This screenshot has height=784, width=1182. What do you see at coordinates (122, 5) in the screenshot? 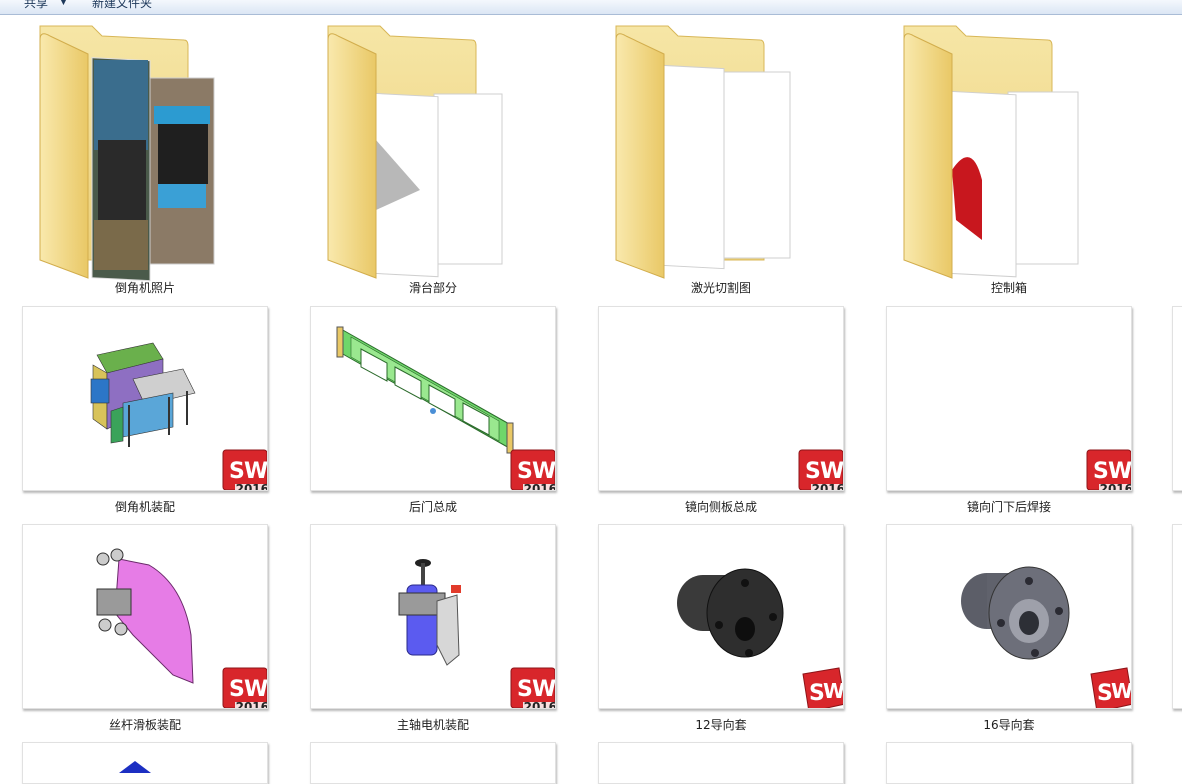
I see `new-folder-button: 新建文件夹` at bounding box center [122, 5].